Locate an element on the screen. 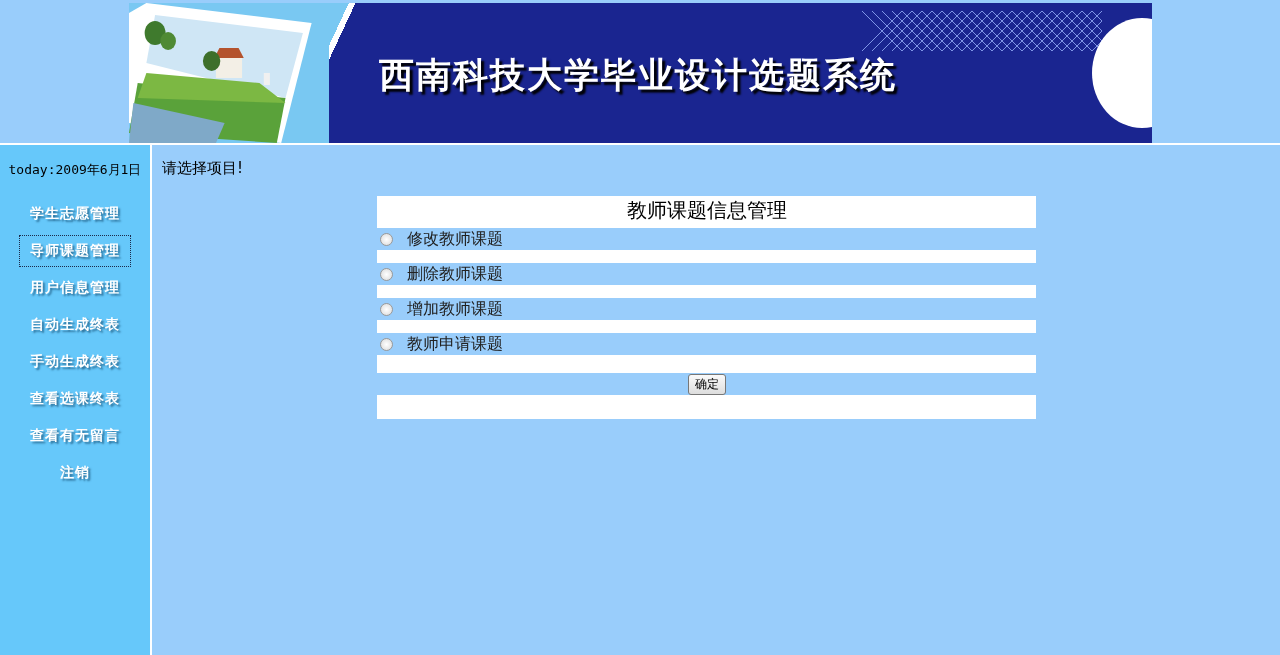 The width and height of the screenshot is (1280, 655). today-date: today:2009年6月1日 is located at coordinates (75, 169).